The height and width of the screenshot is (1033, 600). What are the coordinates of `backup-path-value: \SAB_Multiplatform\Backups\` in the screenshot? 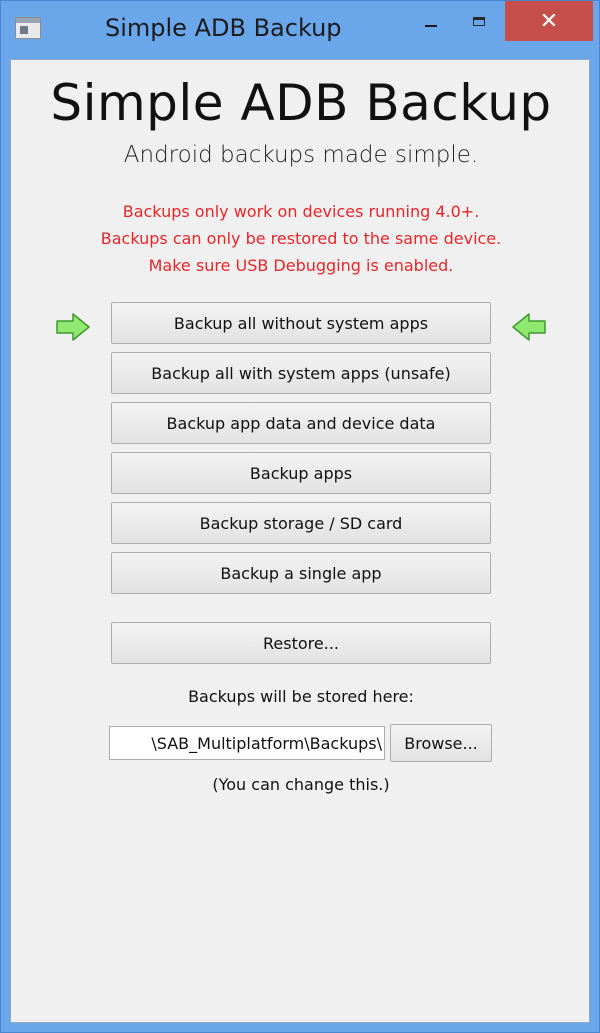 It's located at (266, 743).